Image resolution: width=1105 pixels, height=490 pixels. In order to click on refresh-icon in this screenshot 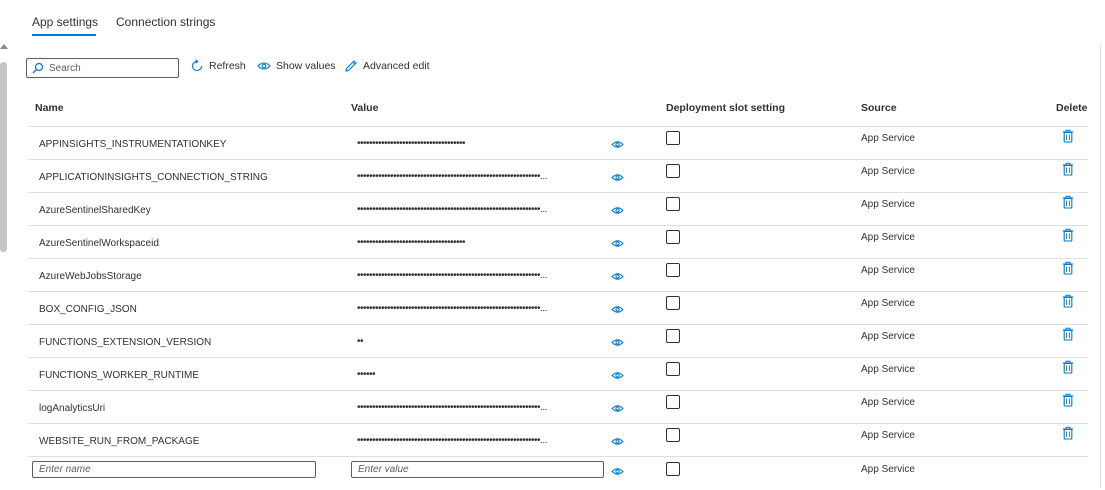, I will do `click(197, 65)`.